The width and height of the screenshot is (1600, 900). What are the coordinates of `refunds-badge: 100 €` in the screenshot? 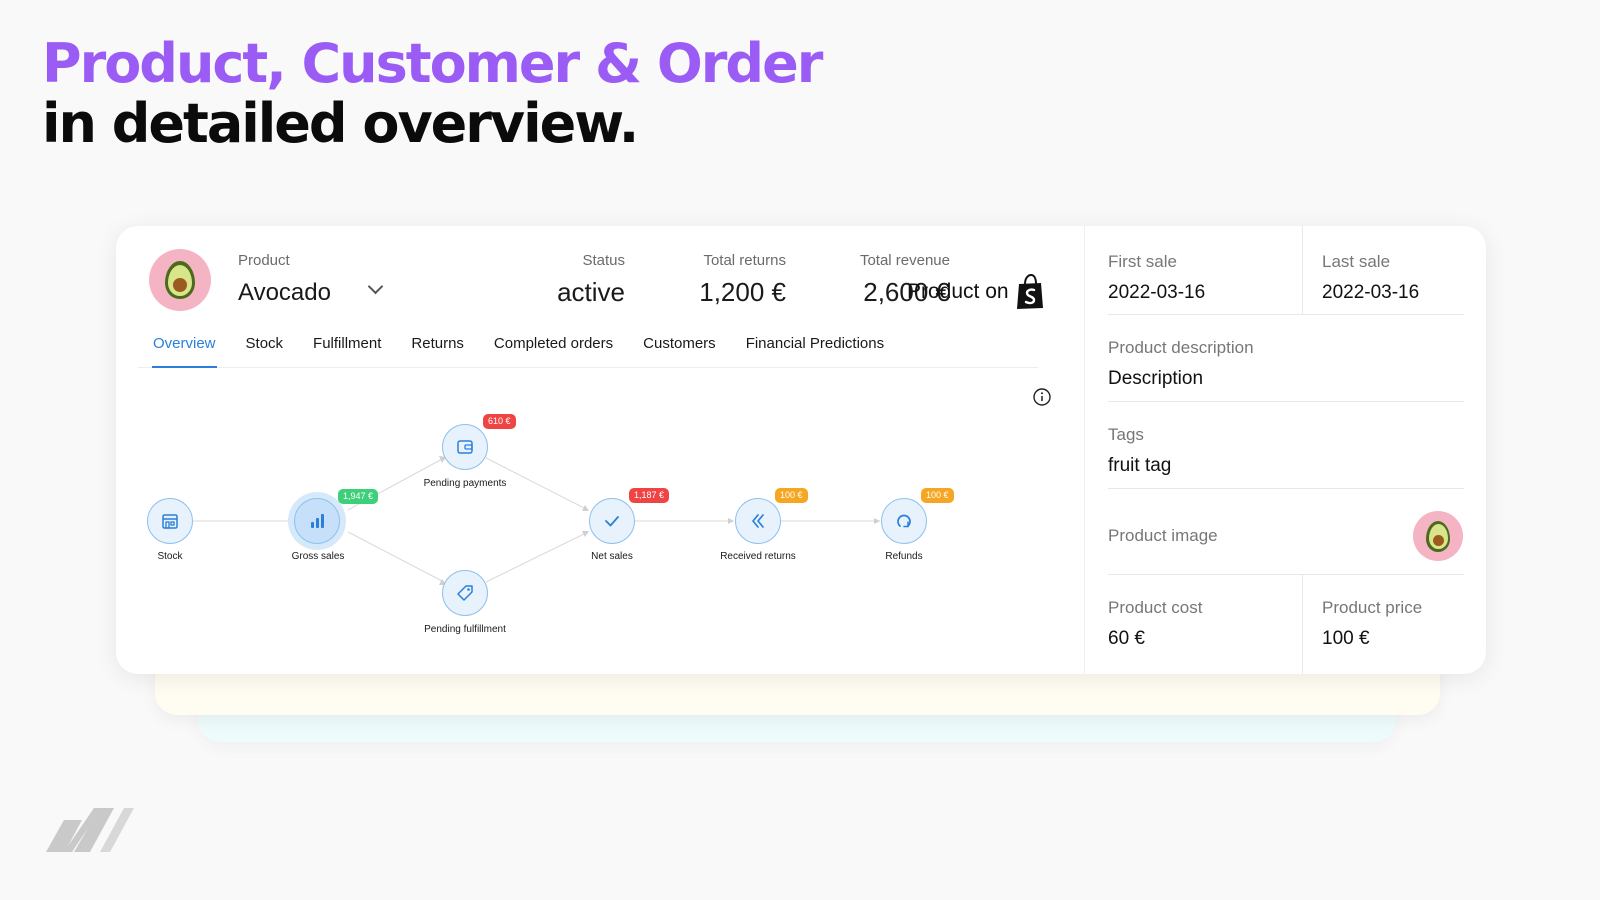 It's located at (937, 495).